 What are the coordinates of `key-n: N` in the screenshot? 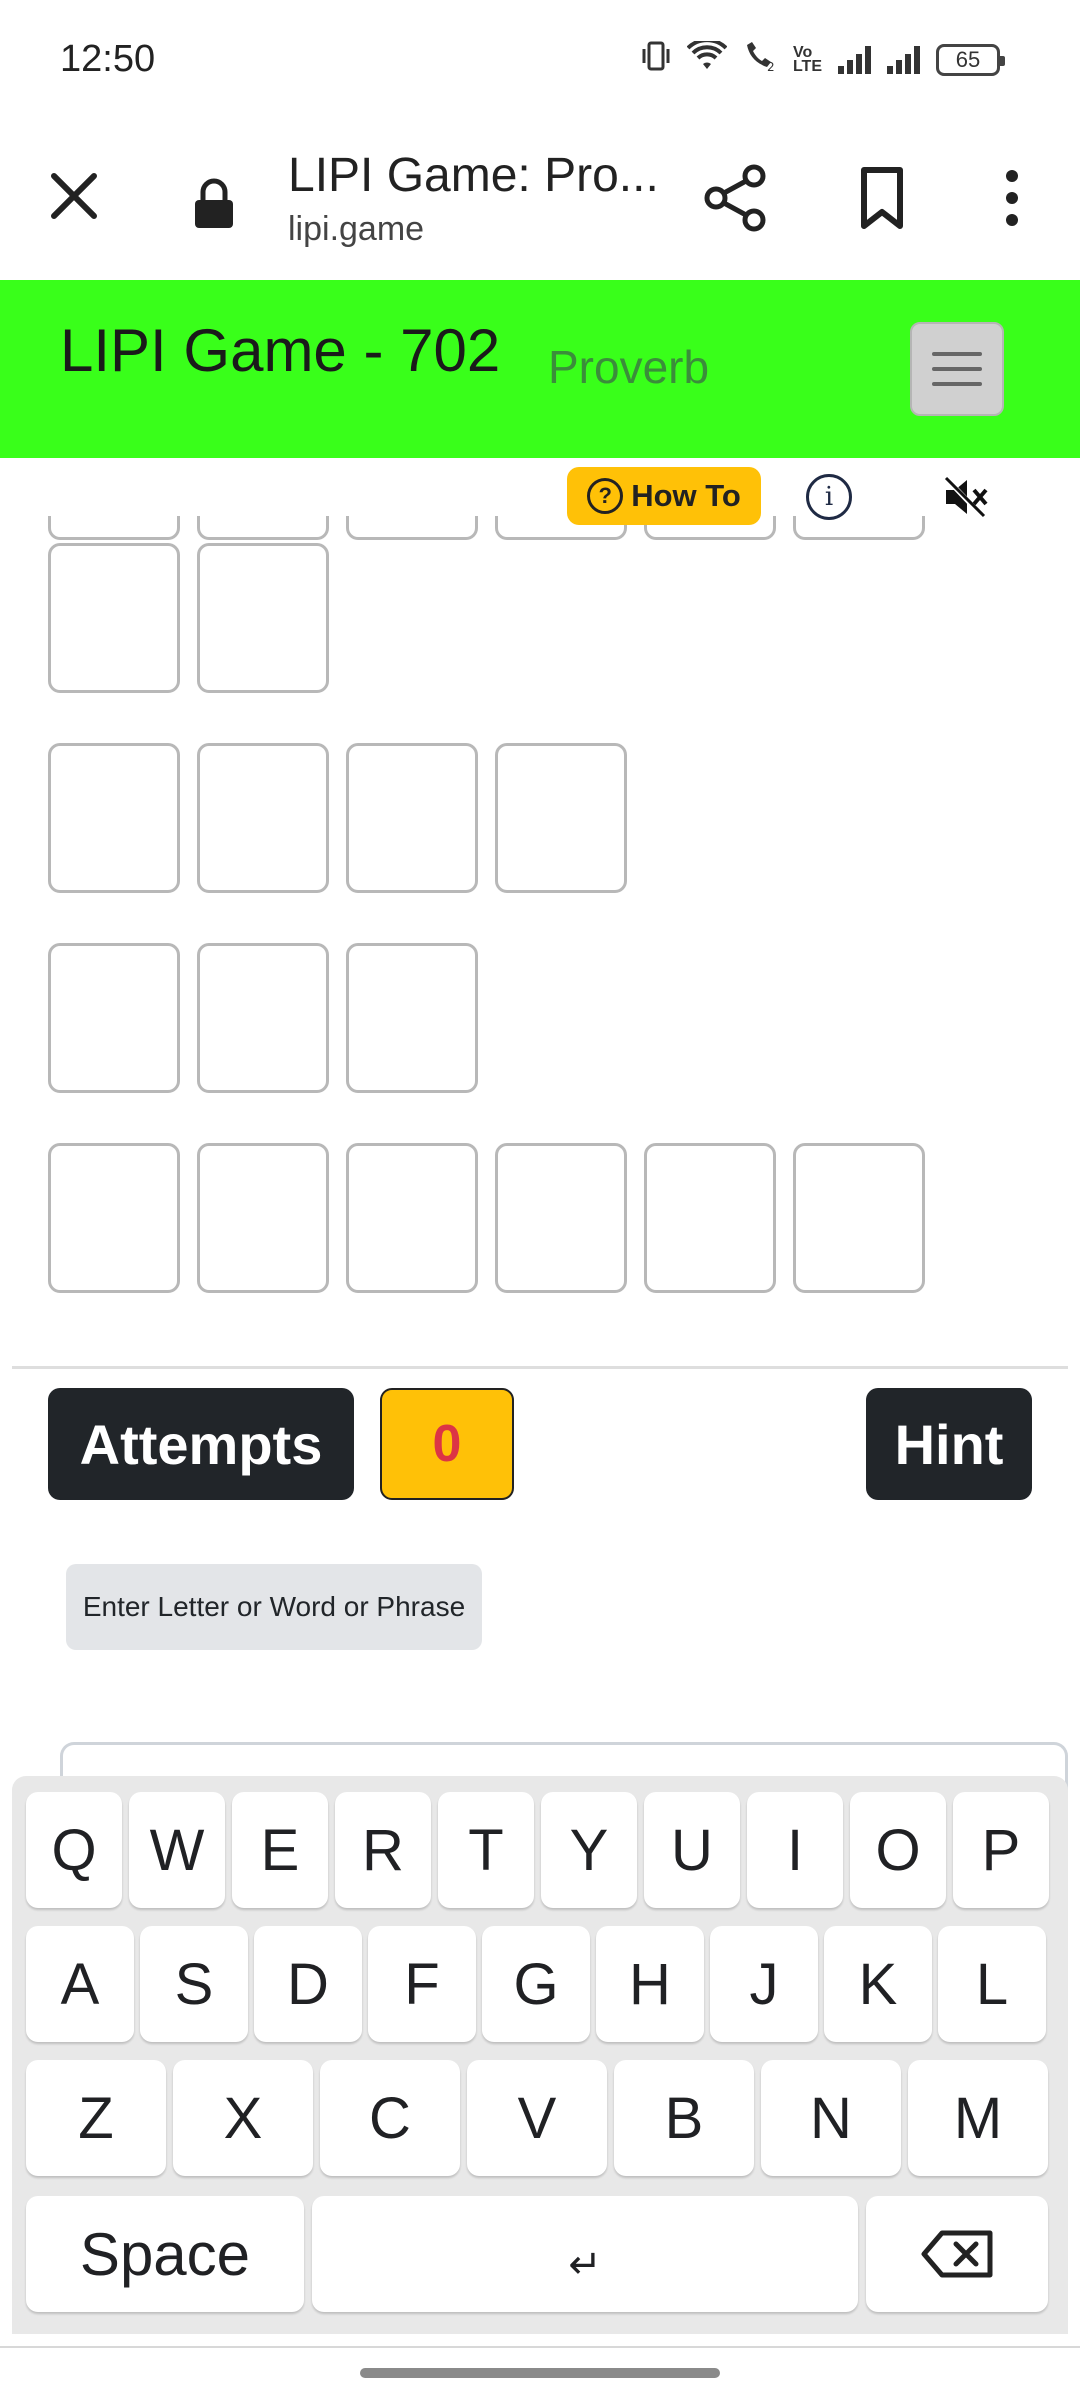 It's located at (831, 2118).